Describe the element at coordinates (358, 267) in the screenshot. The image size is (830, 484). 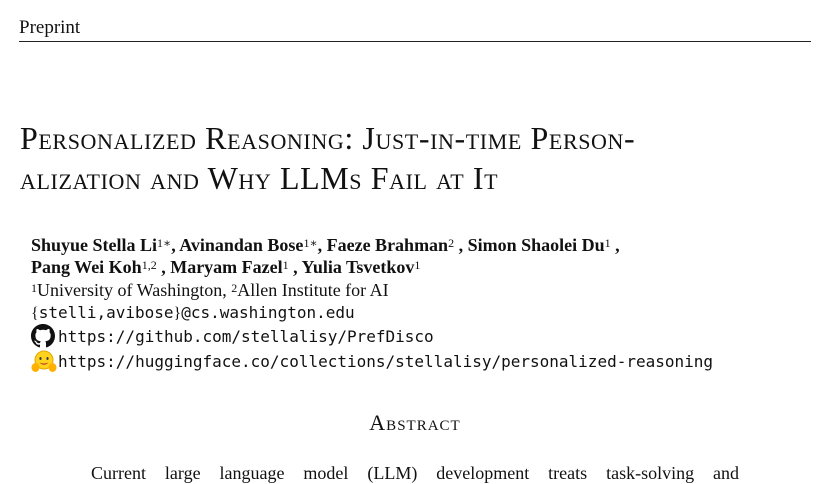
I see `author-name: Yulia Tsvetkov` at that location.